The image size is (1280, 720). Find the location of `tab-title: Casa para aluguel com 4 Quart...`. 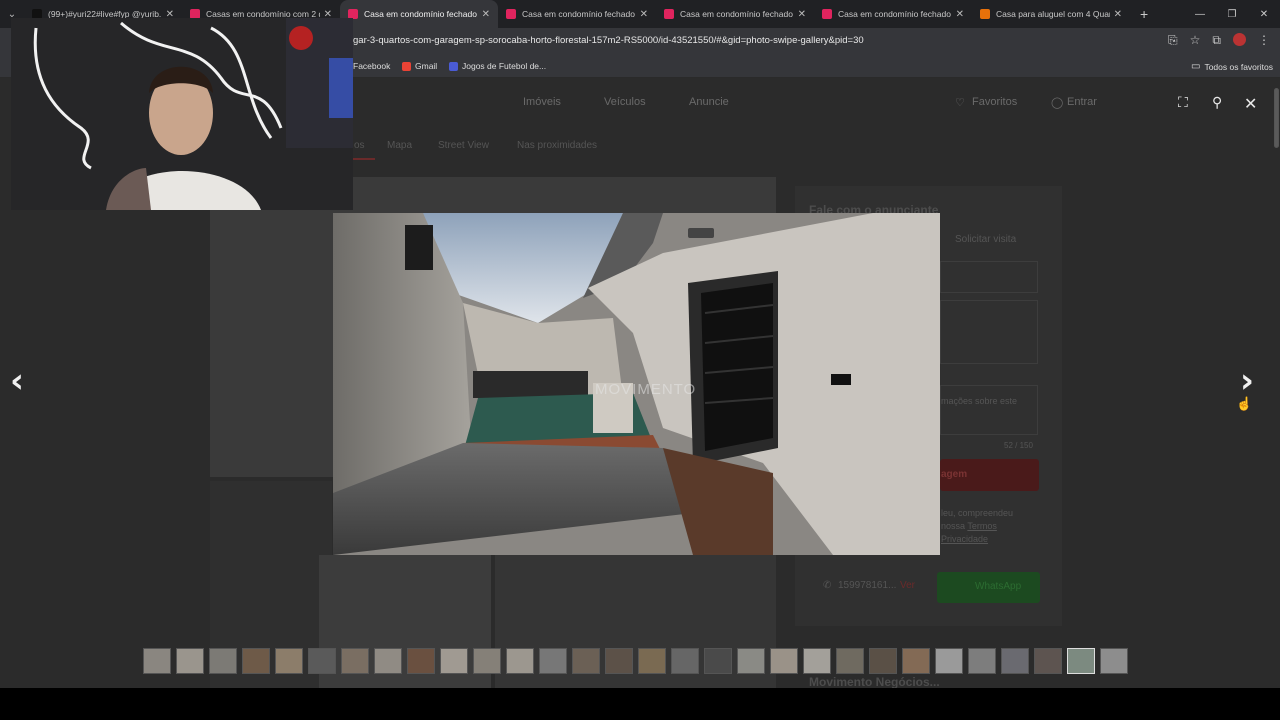

tab-title: Casa para aluguel com 4 Quart... is located at coordinates (1053, 14).